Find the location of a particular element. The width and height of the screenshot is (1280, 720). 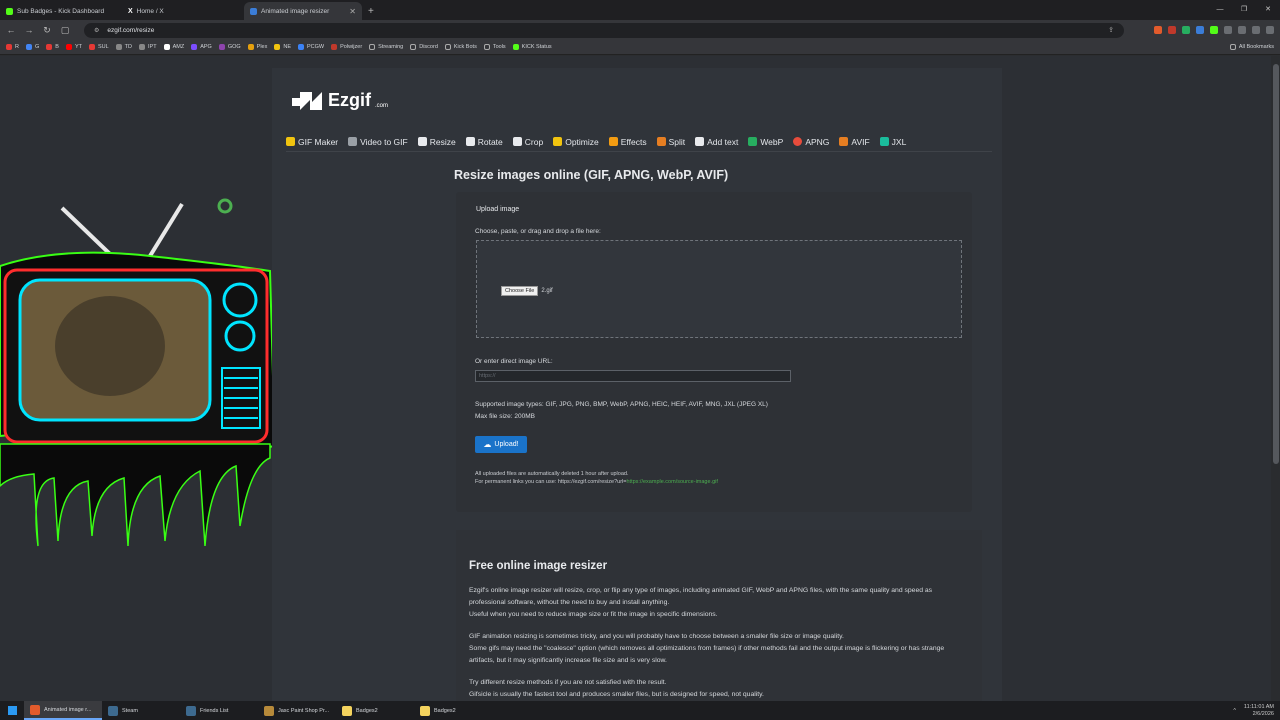

gog-icon is located at coordinates (221, 47).